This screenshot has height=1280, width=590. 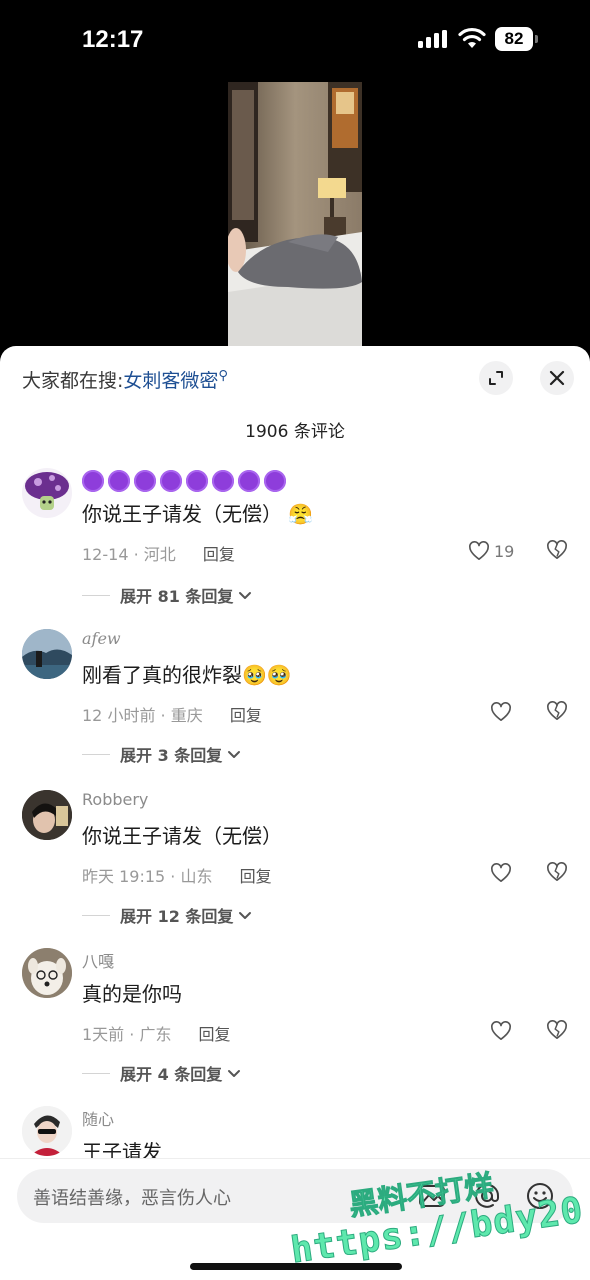 What do you see at coordinates (170, 381) in the screenshot?
I see `search-term-link: 女刺客微密` at bounding box center [170, 381].